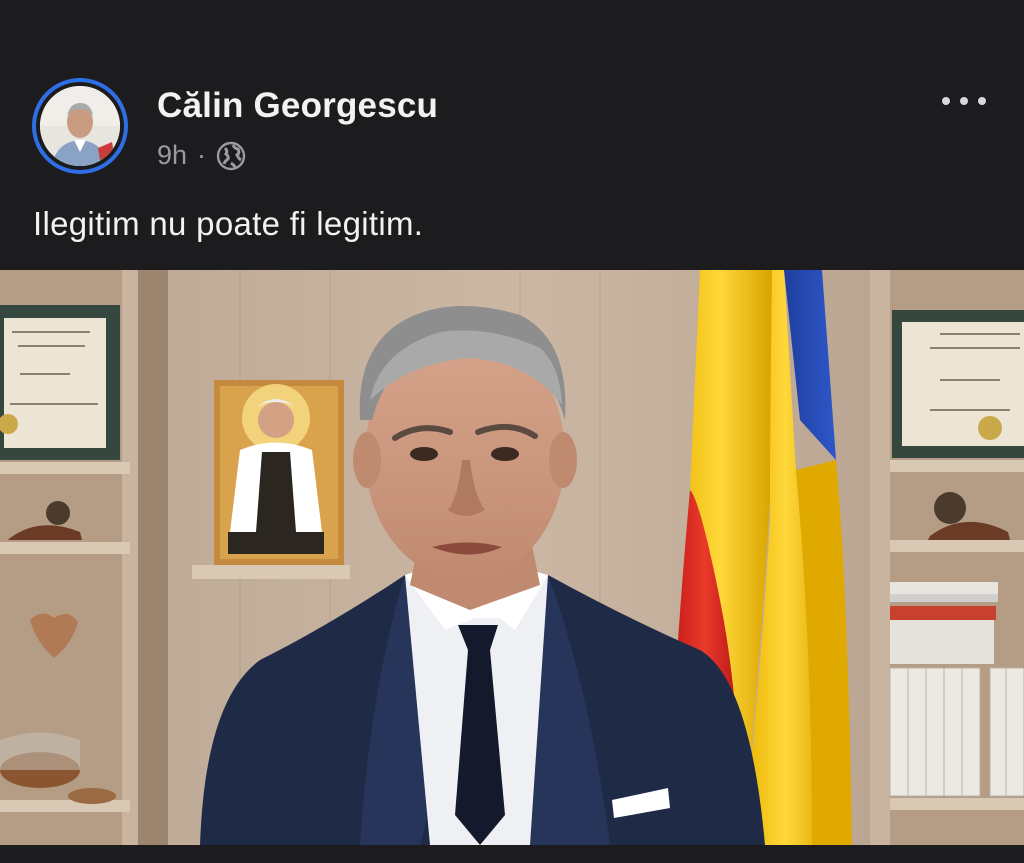 The height and width of the screenshot is (863, 1024). I want to click on author-avatar-button, so click(80, 126).